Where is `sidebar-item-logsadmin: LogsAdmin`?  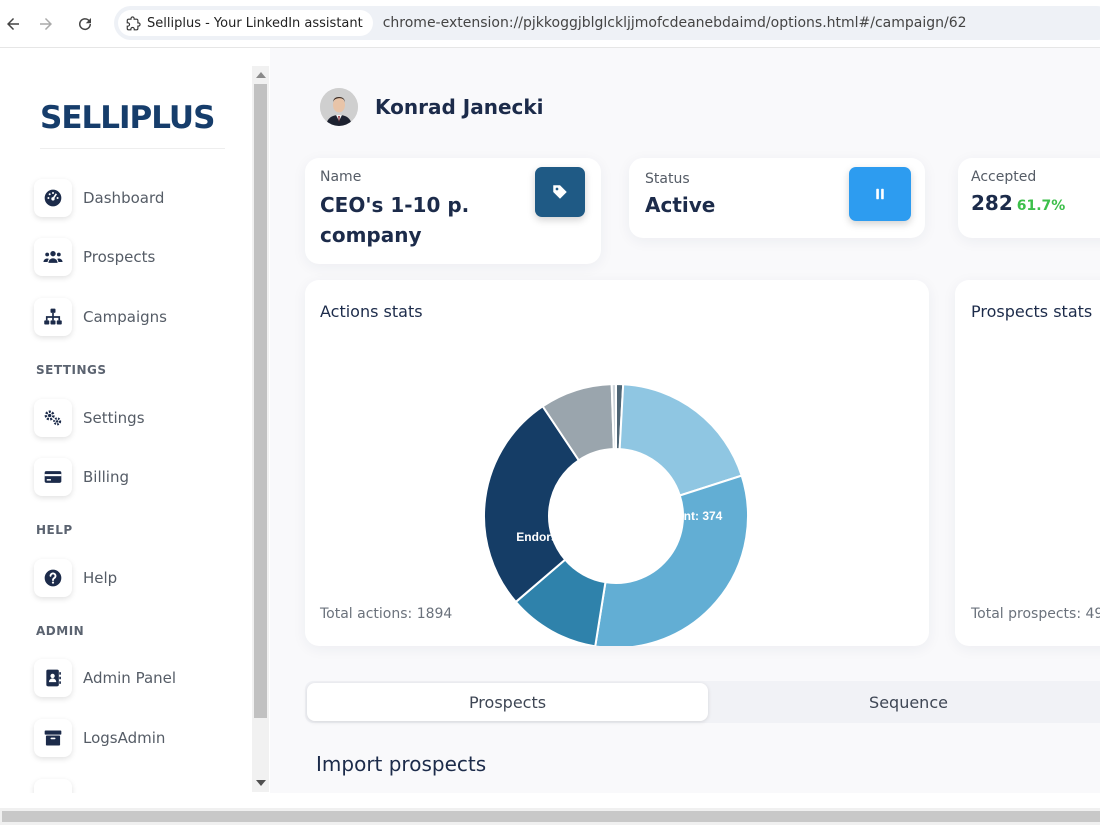 sidebar-item-logsadmin: LogsAdmin is located at coordinates (99, 738).